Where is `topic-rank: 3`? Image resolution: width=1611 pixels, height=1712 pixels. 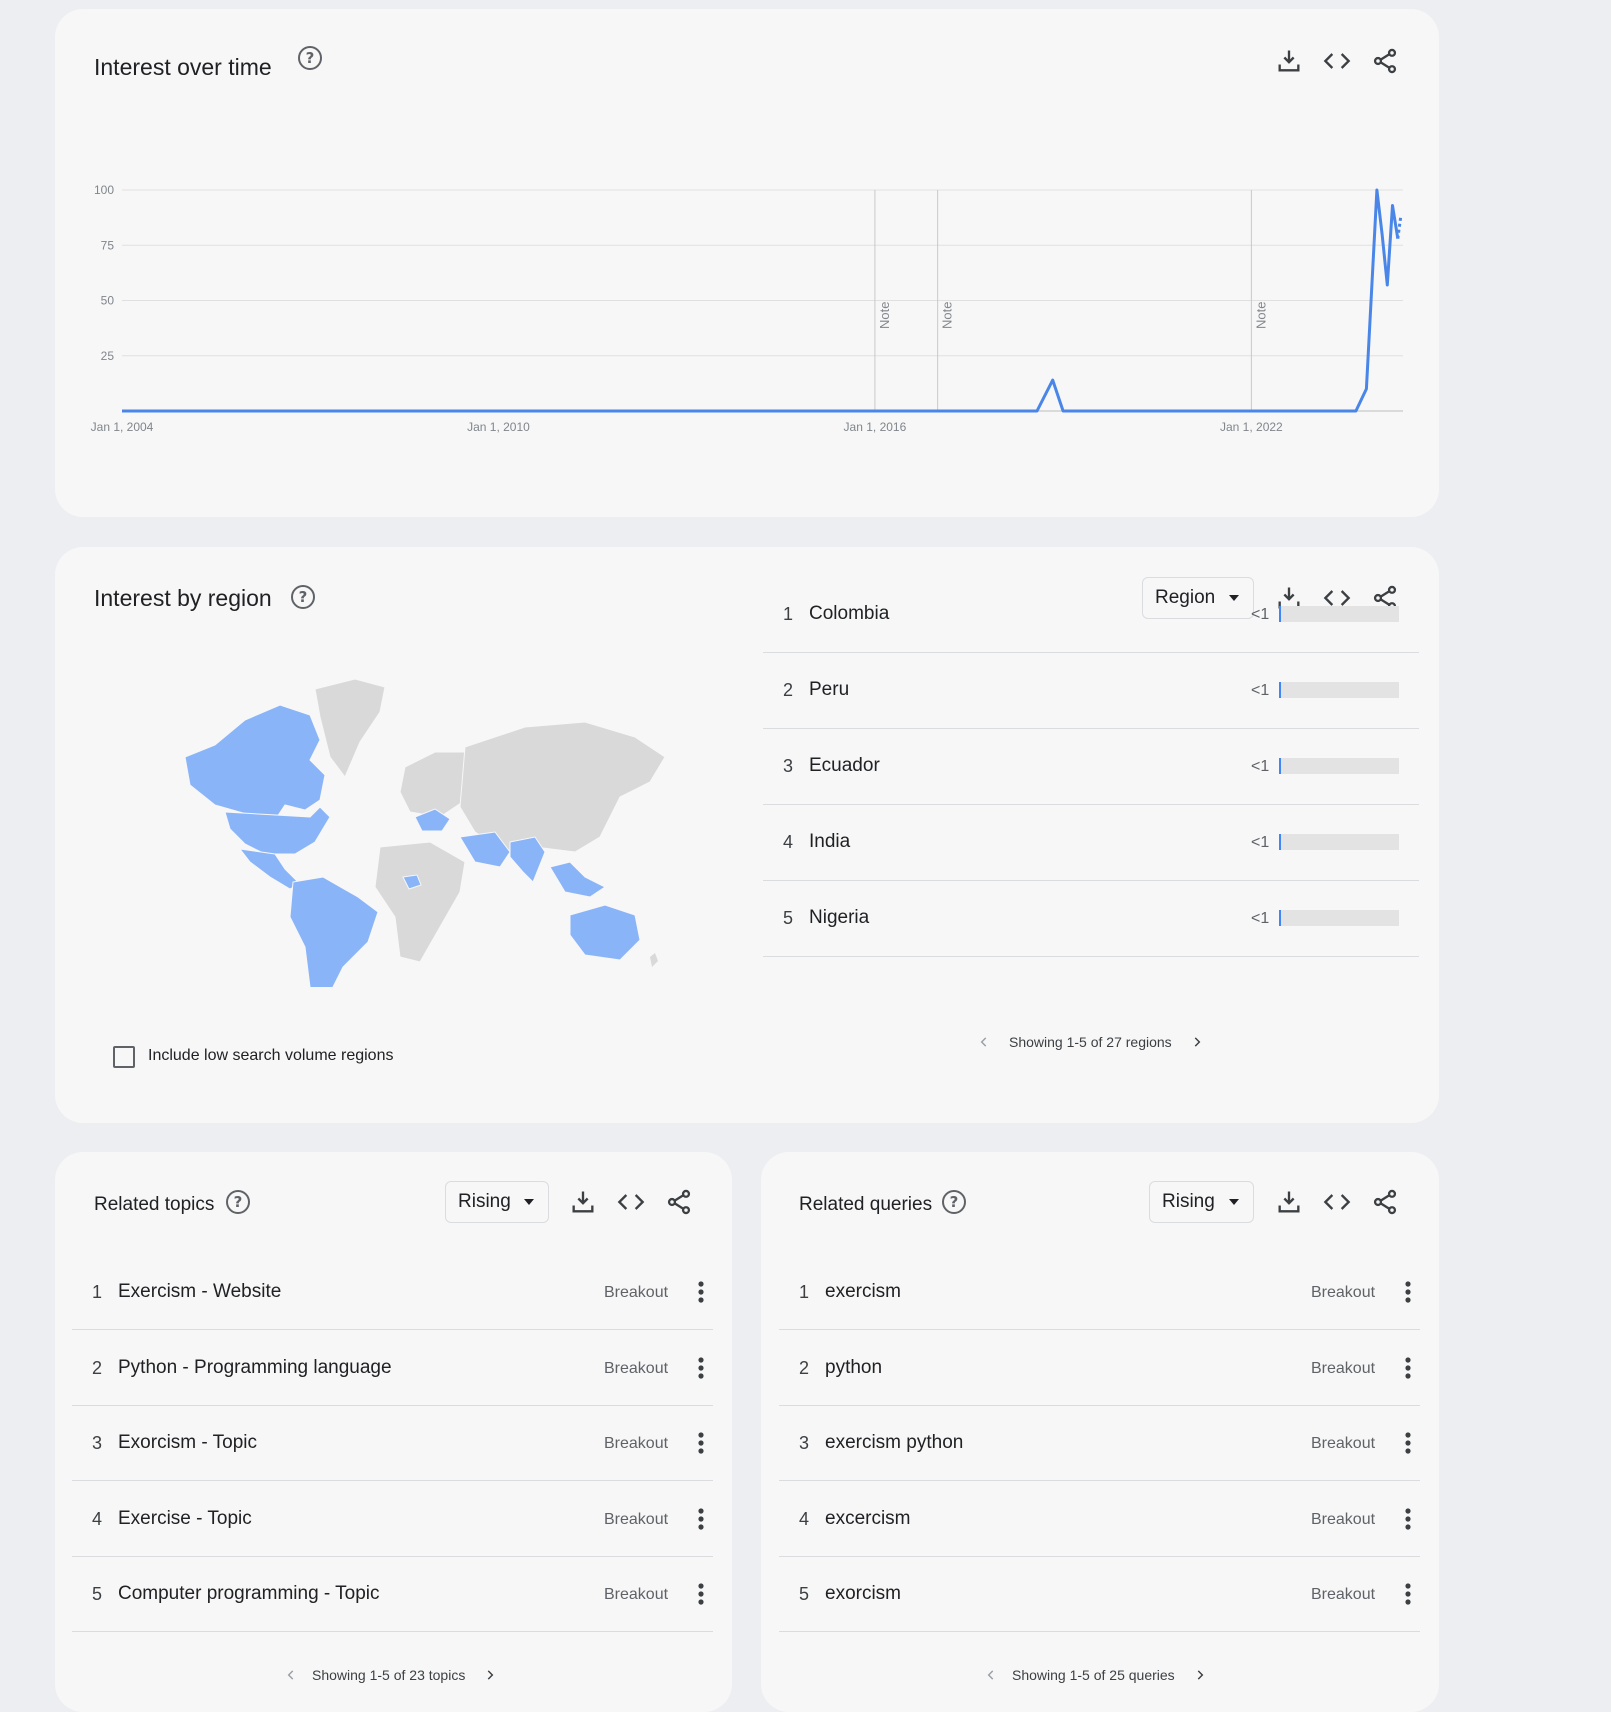 topic-rank: 3 is located at coordinates (97, 1443).